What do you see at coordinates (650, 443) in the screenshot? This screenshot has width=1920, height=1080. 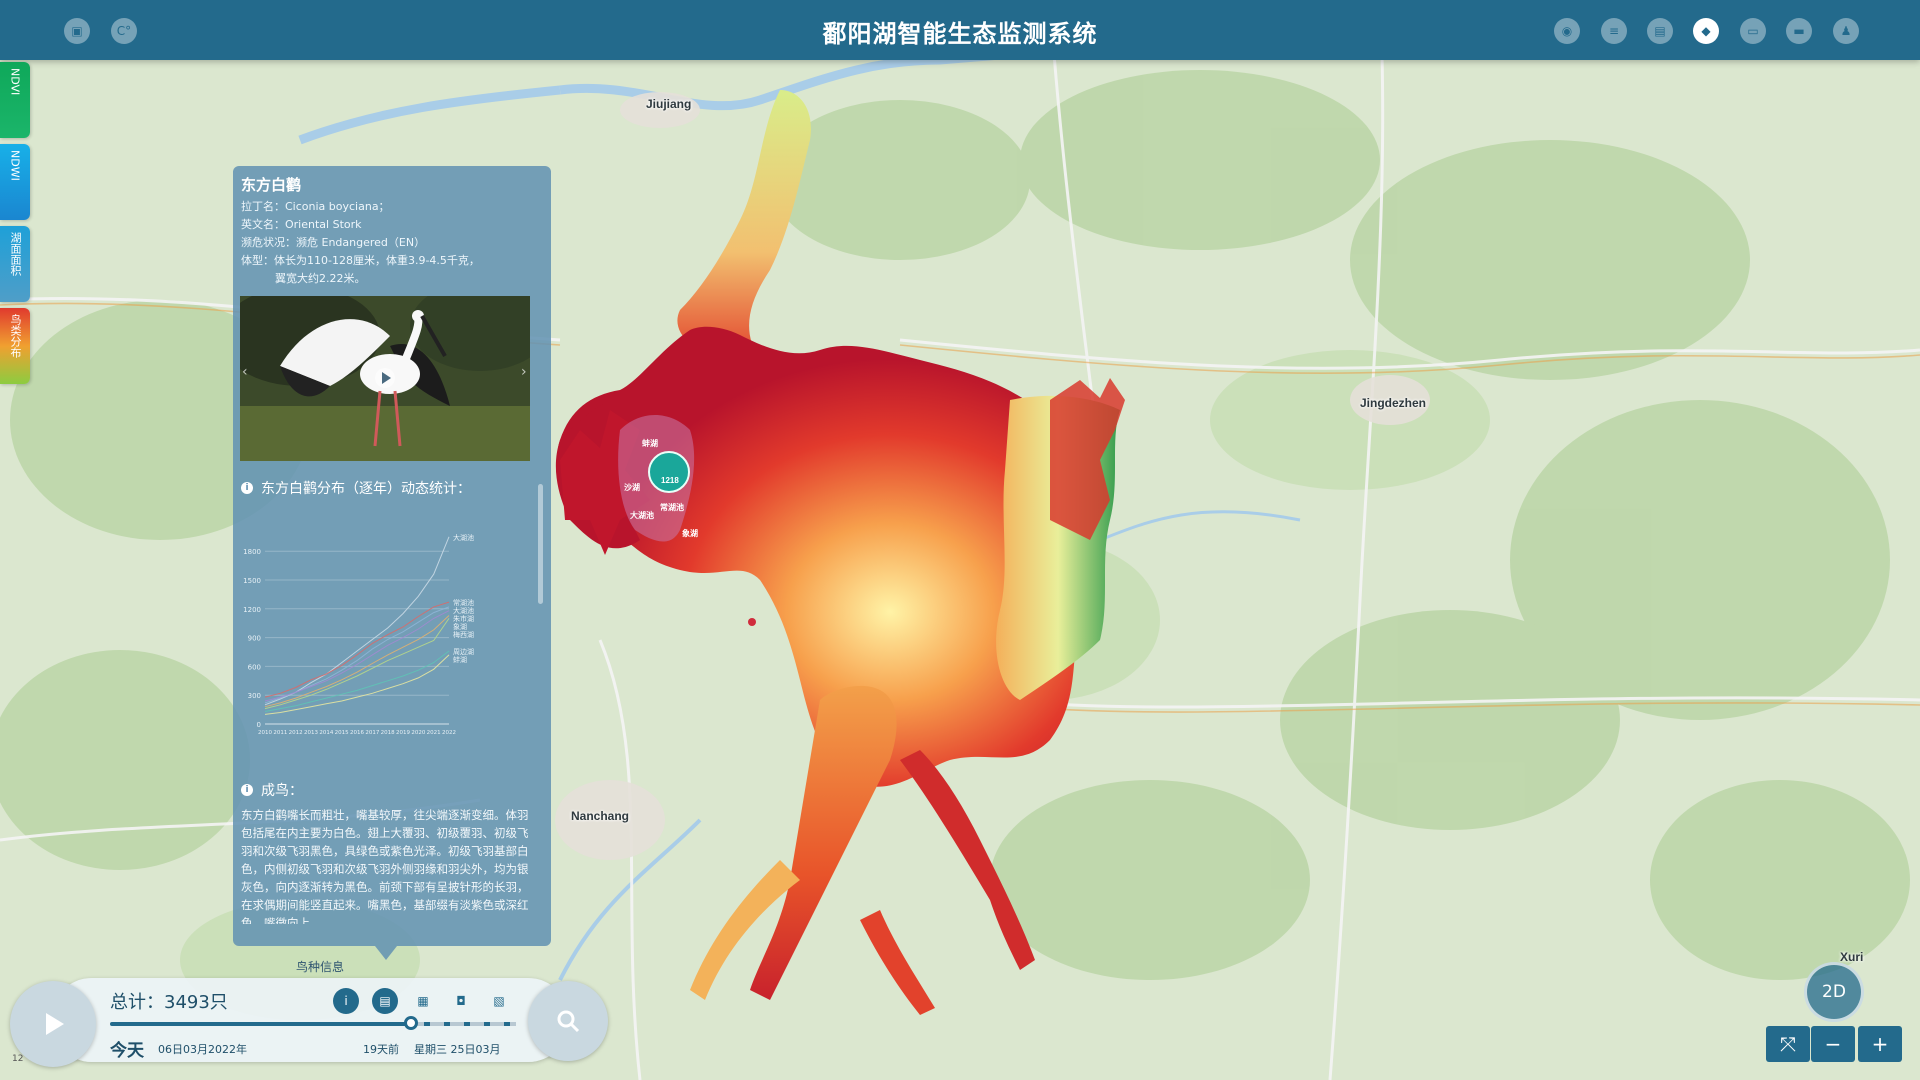 I see `marker-label-banghu: 蚌湖` at bounding box center [650, 443].